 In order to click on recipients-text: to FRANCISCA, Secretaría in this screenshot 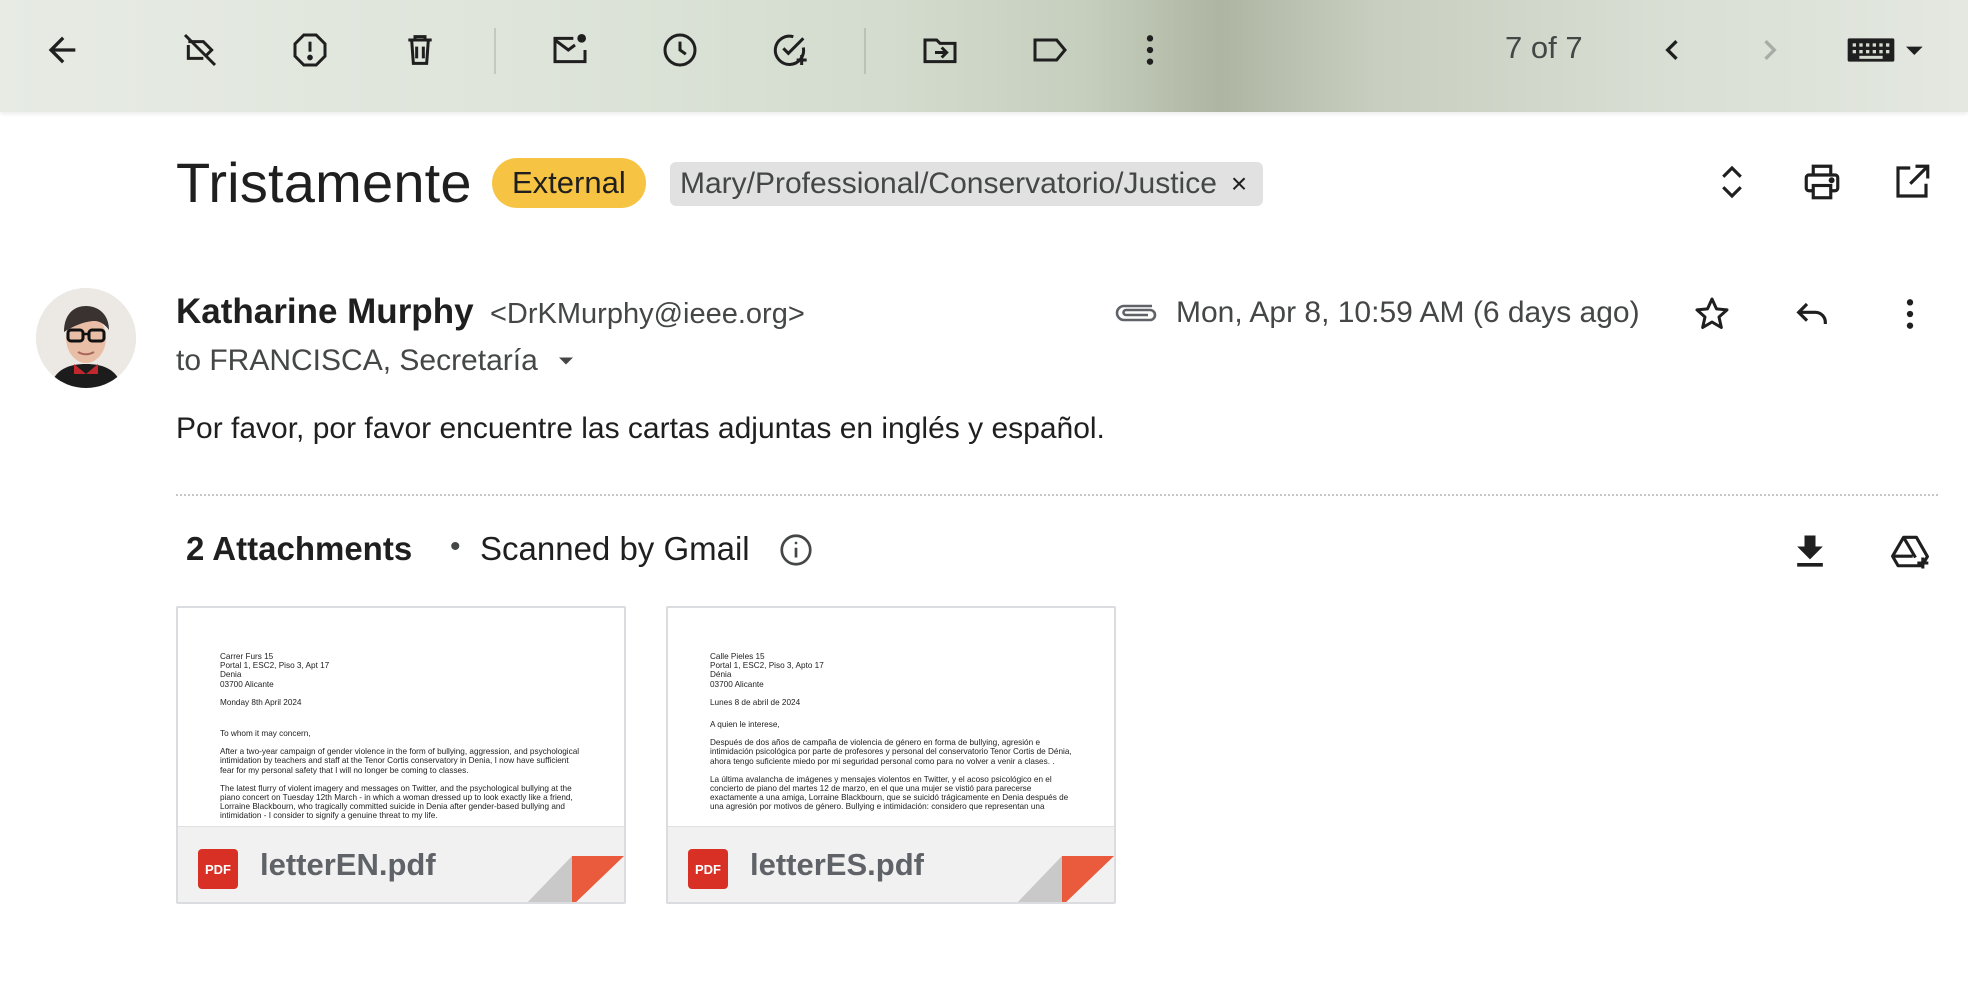, I will do `click(357, 360)`.